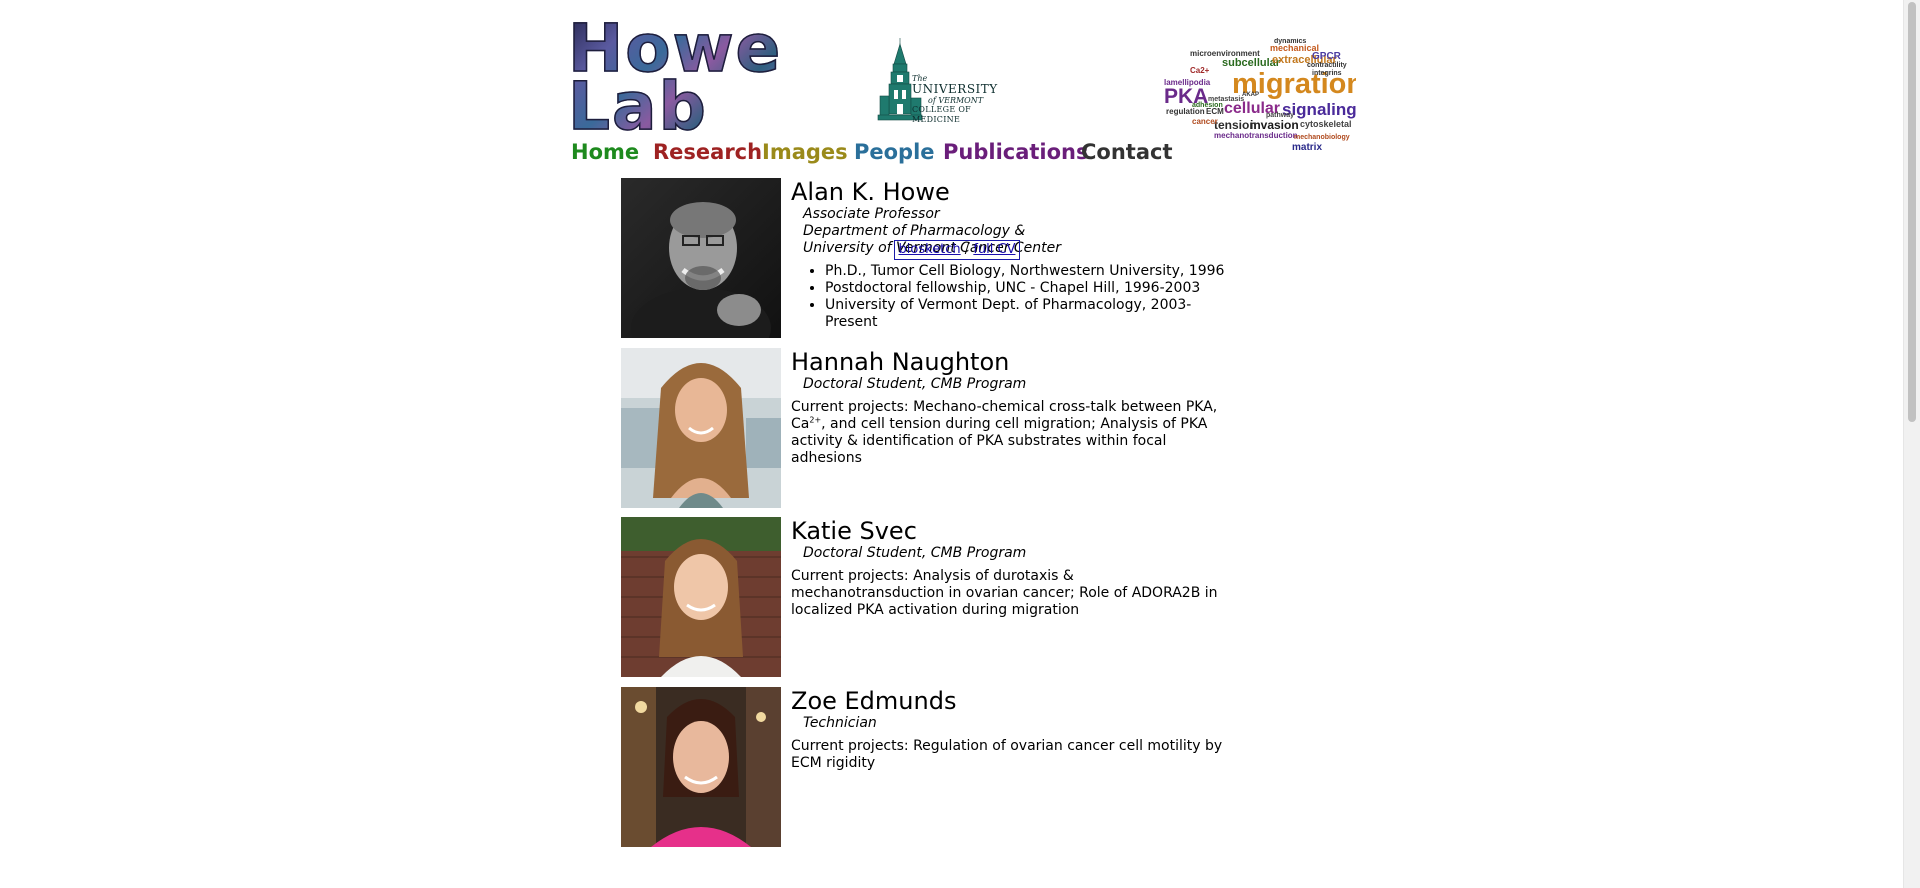 The image size is (1920, 888). Describe the element at coordinates (707, 152) in the screenshot. I see `nav-research: Research` at that location.